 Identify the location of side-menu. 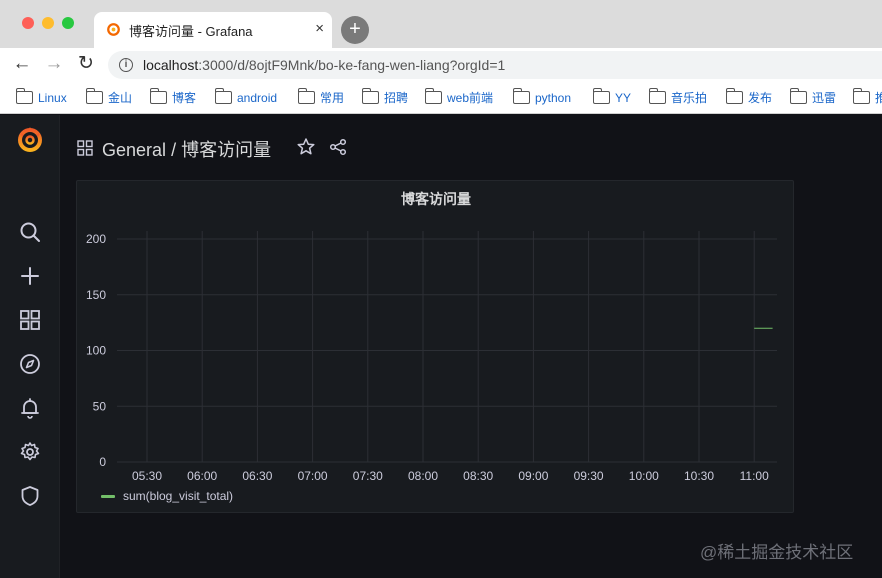
(30, 346).